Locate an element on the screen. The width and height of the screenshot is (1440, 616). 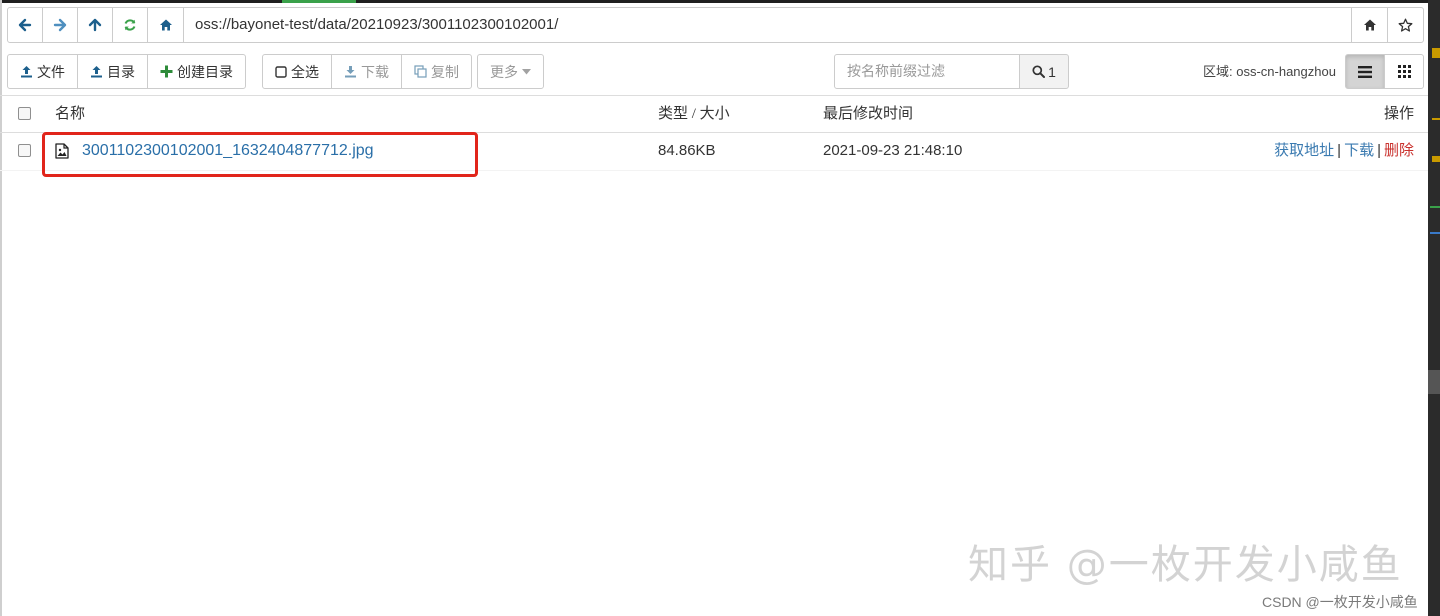
back-button is located at coordinates (25, 25).